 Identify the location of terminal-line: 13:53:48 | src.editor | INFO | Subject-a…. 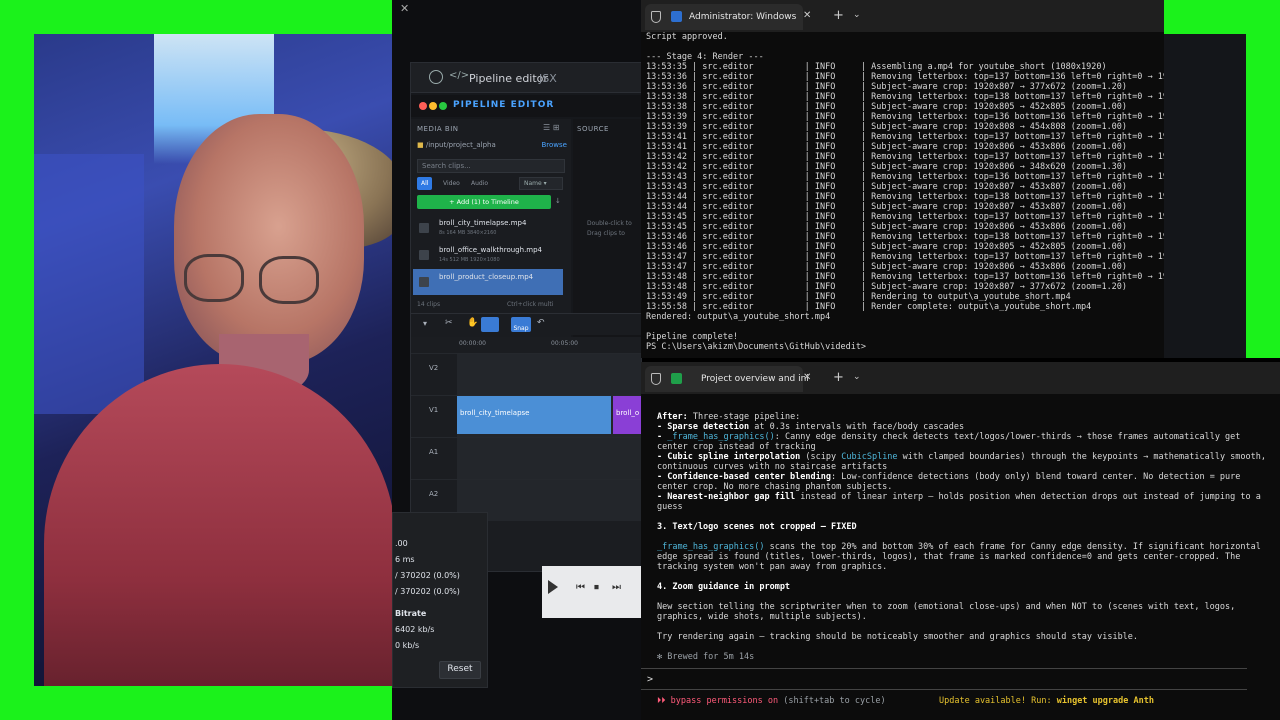
(887, 287).